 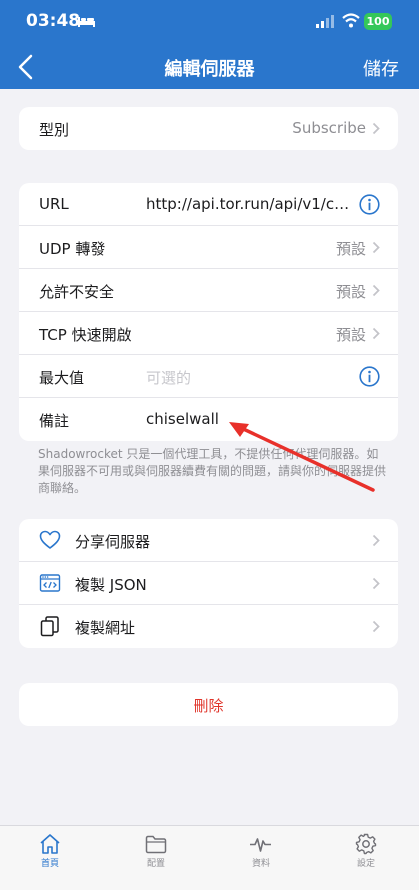 What do you see at coordinates (366, 844) in the screenshot?
I see `gear-icon` at bounding box center [366, 844].